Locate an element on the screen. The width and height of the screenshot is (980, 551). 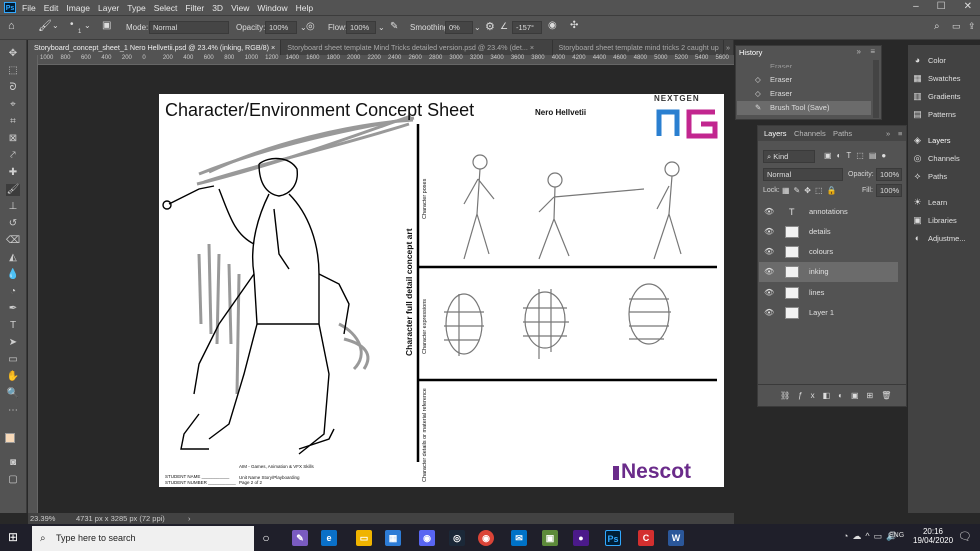
quick-mask-icon: ◙ is located at coordinates (13, 463).